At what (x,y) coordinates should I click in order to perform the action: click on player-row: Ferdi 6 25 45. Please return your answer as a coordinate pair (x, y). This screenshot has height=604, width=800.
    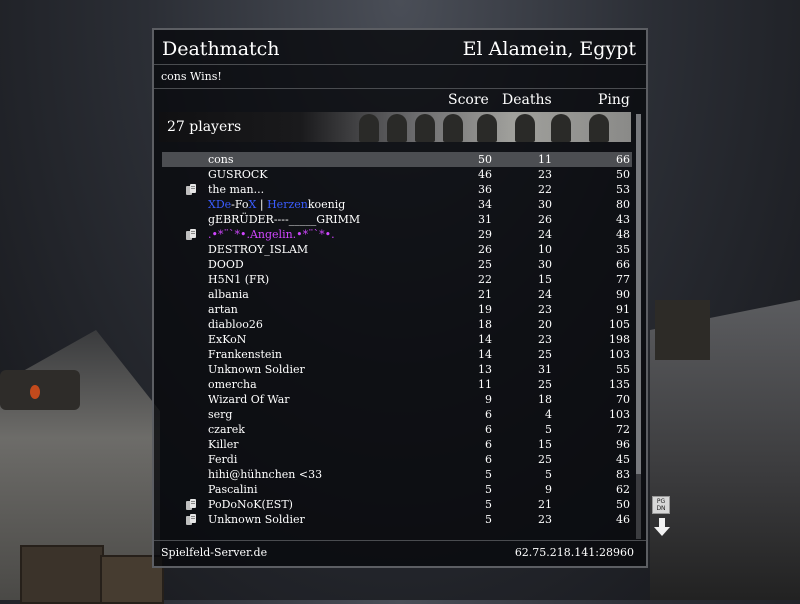
    Looking at the image, I should click on (397, 459).